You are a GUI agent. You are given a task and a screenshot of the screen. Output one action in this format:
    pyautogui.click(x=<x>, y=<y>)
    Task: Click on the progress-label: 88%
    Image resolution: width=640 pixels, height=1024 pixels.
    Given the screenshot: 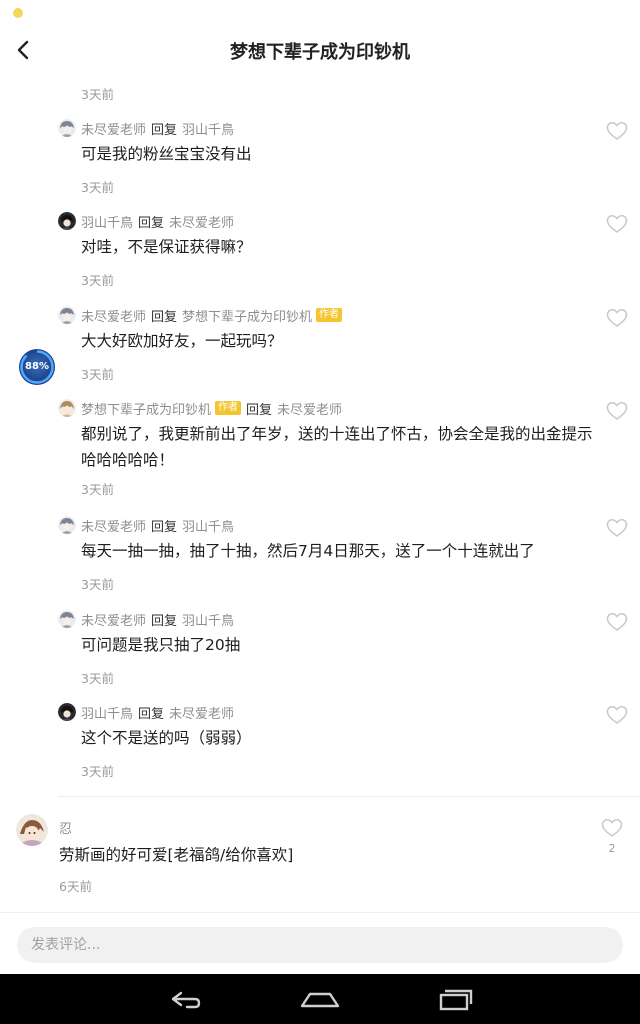 What is the action you would take?
    pyautogui.click(x=37, y=366)
    